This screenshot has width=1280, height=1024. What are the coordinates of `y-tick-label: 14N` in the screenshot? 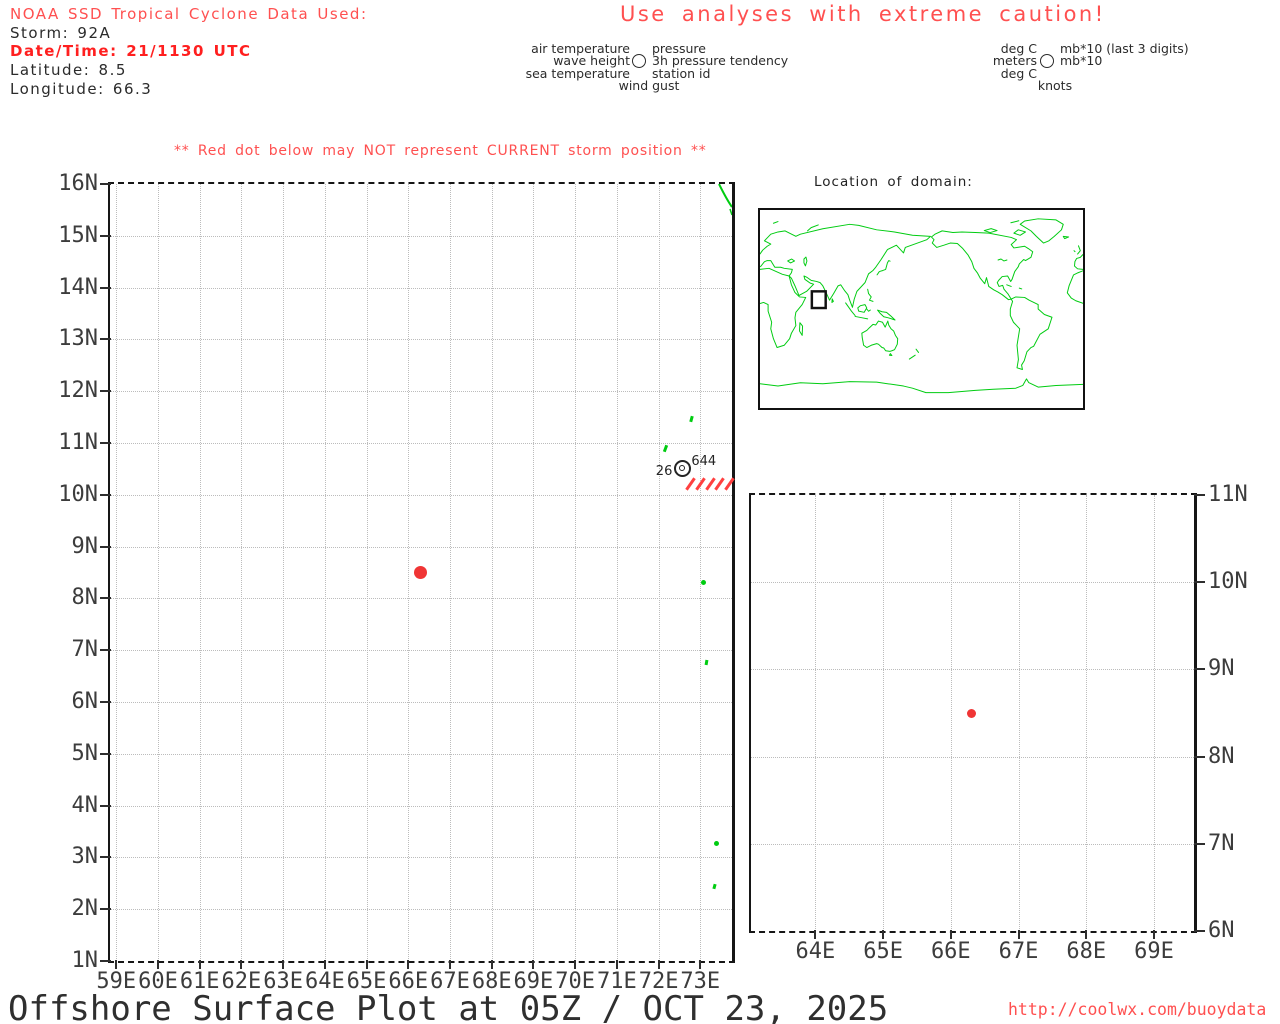 It's located at (78, 287).